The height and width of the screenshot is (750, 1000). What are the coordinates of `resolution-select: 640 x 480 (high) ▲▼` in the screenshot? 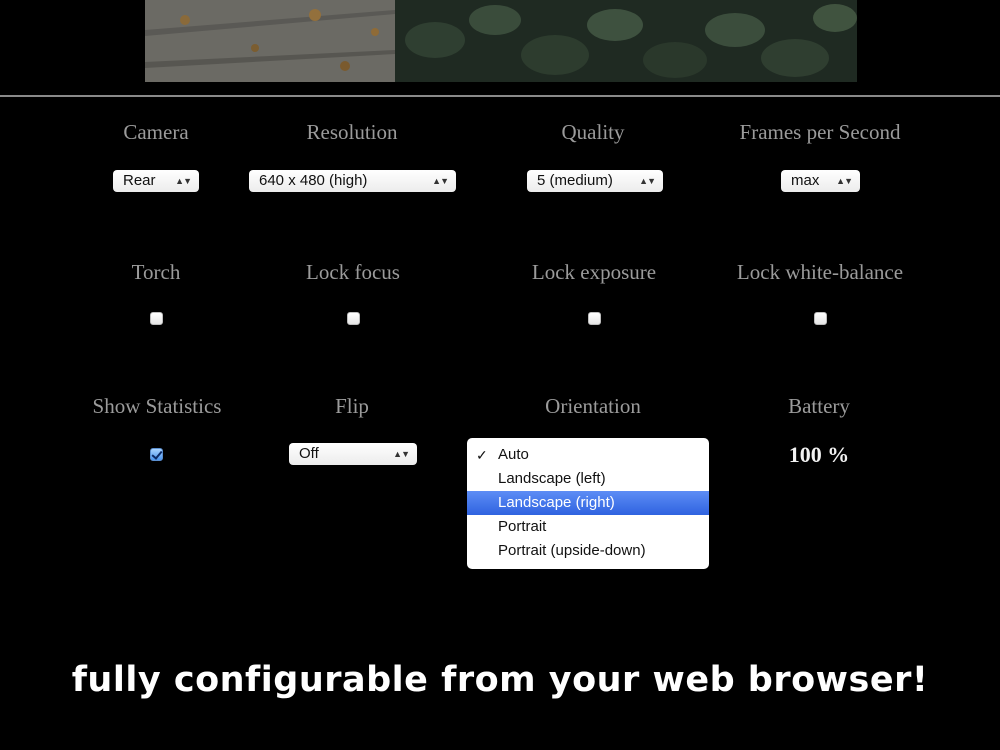 It's located at (352, 181).